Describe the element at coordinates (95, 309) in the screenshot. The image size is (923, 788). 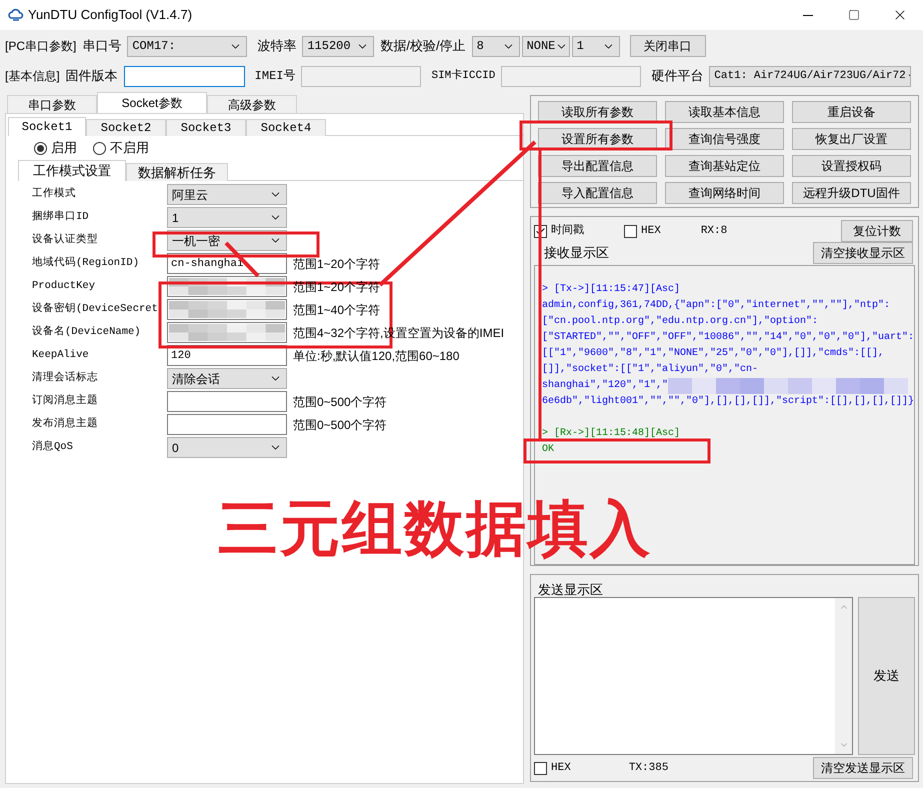
I see `form-label: 设备密钥(DeviceSecret` at that location.